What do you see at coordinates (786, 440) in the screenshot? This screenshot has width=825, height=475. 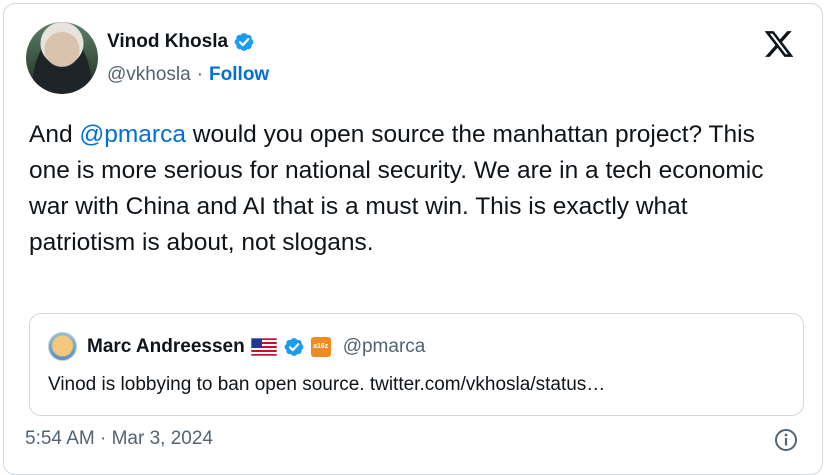 I see `info-icon` at bounding box center [786, 440].